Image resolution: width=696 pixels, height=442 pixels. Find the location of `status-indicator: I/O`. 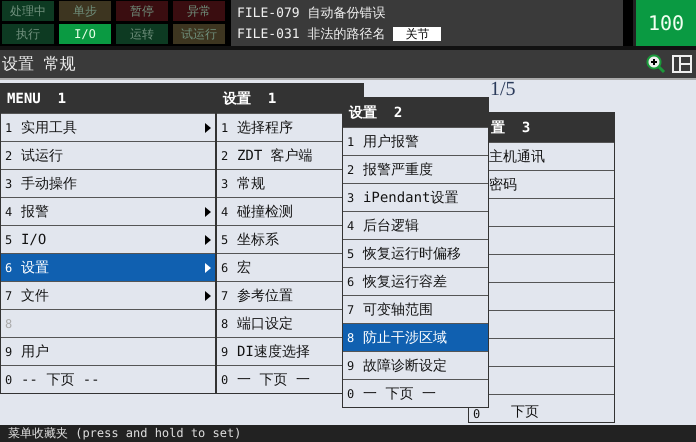

status-indicator: I/O is located at coordinates (85, 34).